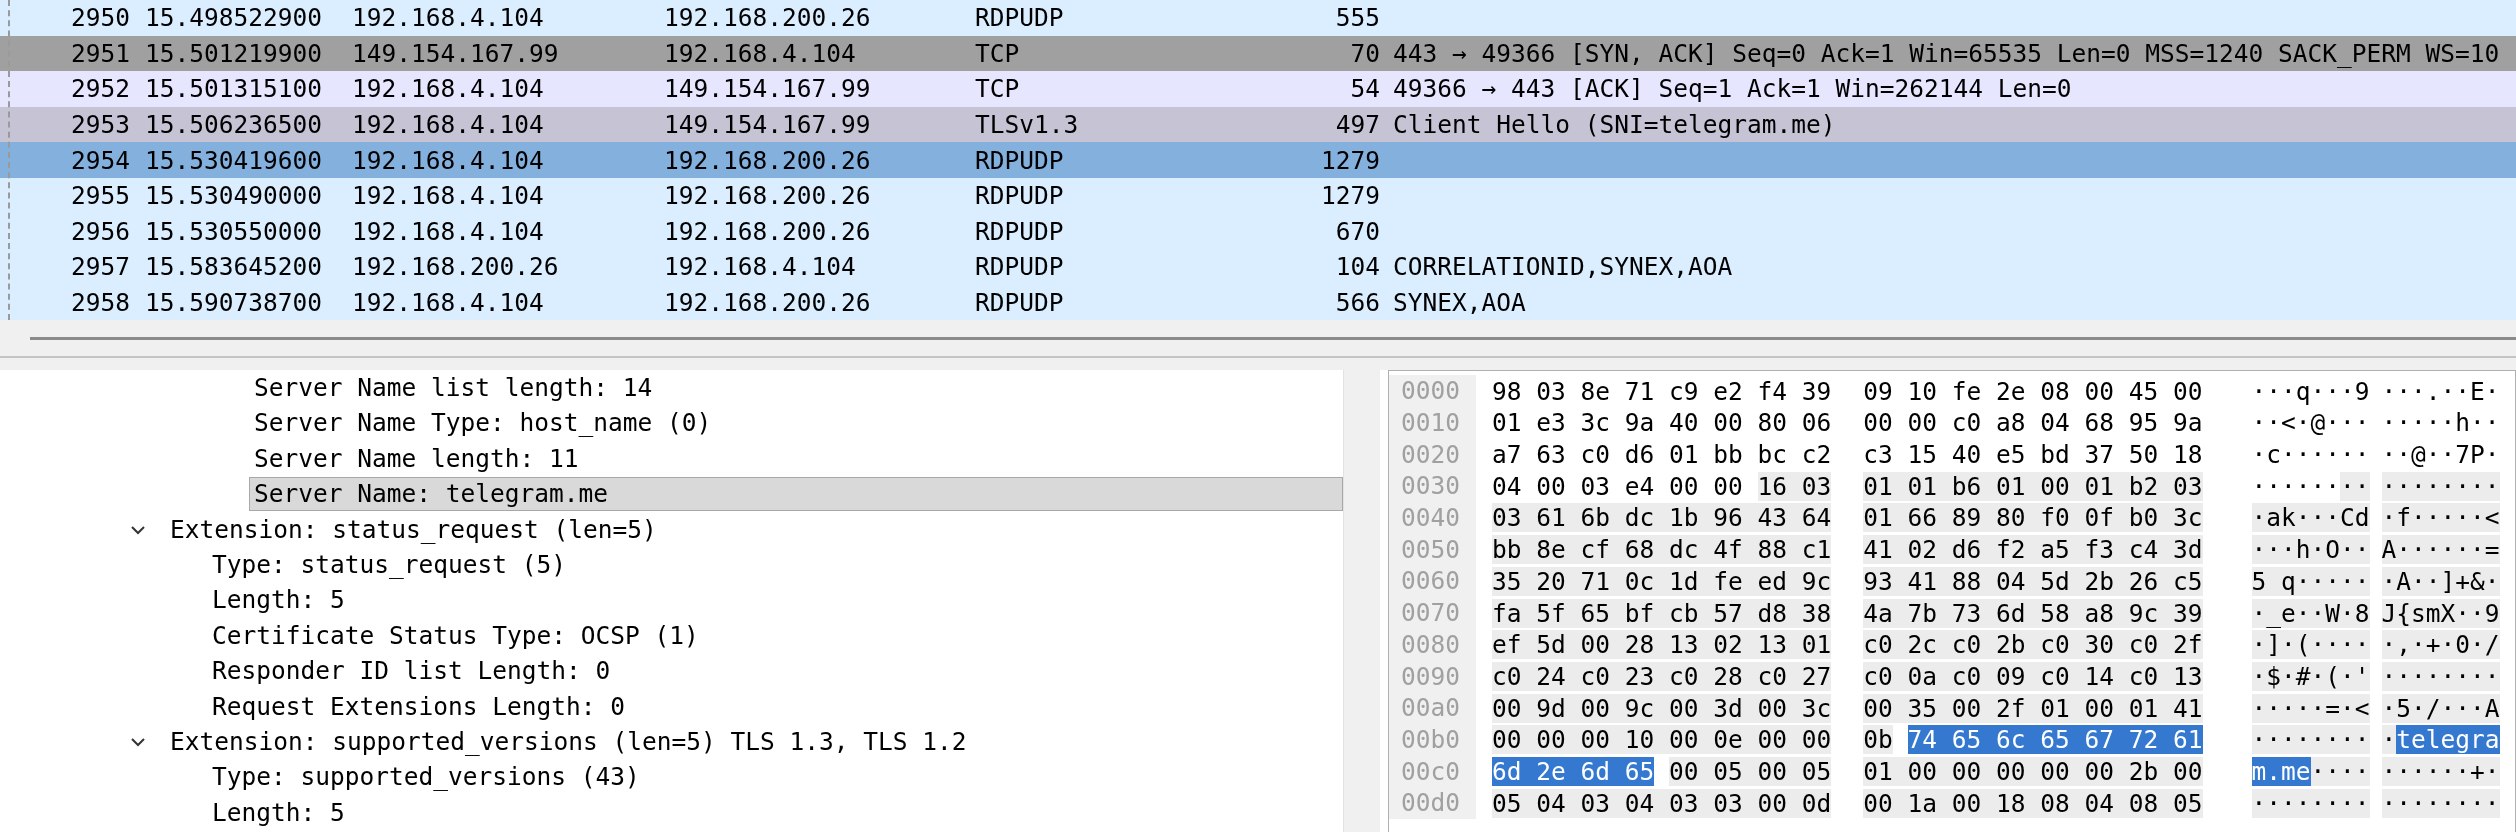 The width and height of the screenshot is (2516, 832). What do you see at coordinates (448, 160) in the screenshot?
I see `source-address: 192.168.4.104` at bounding box center [448, 160].